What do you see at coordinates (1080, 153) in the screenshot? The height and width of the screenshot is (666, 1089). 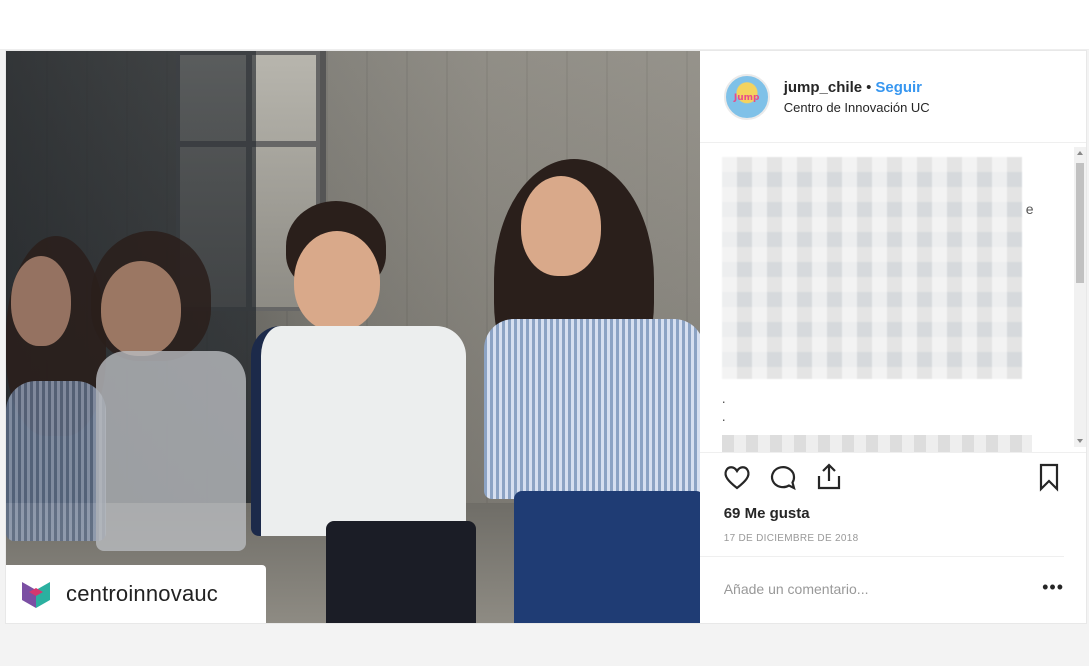 I see `scroll-up-icon` at bounding box center [1080, 153].